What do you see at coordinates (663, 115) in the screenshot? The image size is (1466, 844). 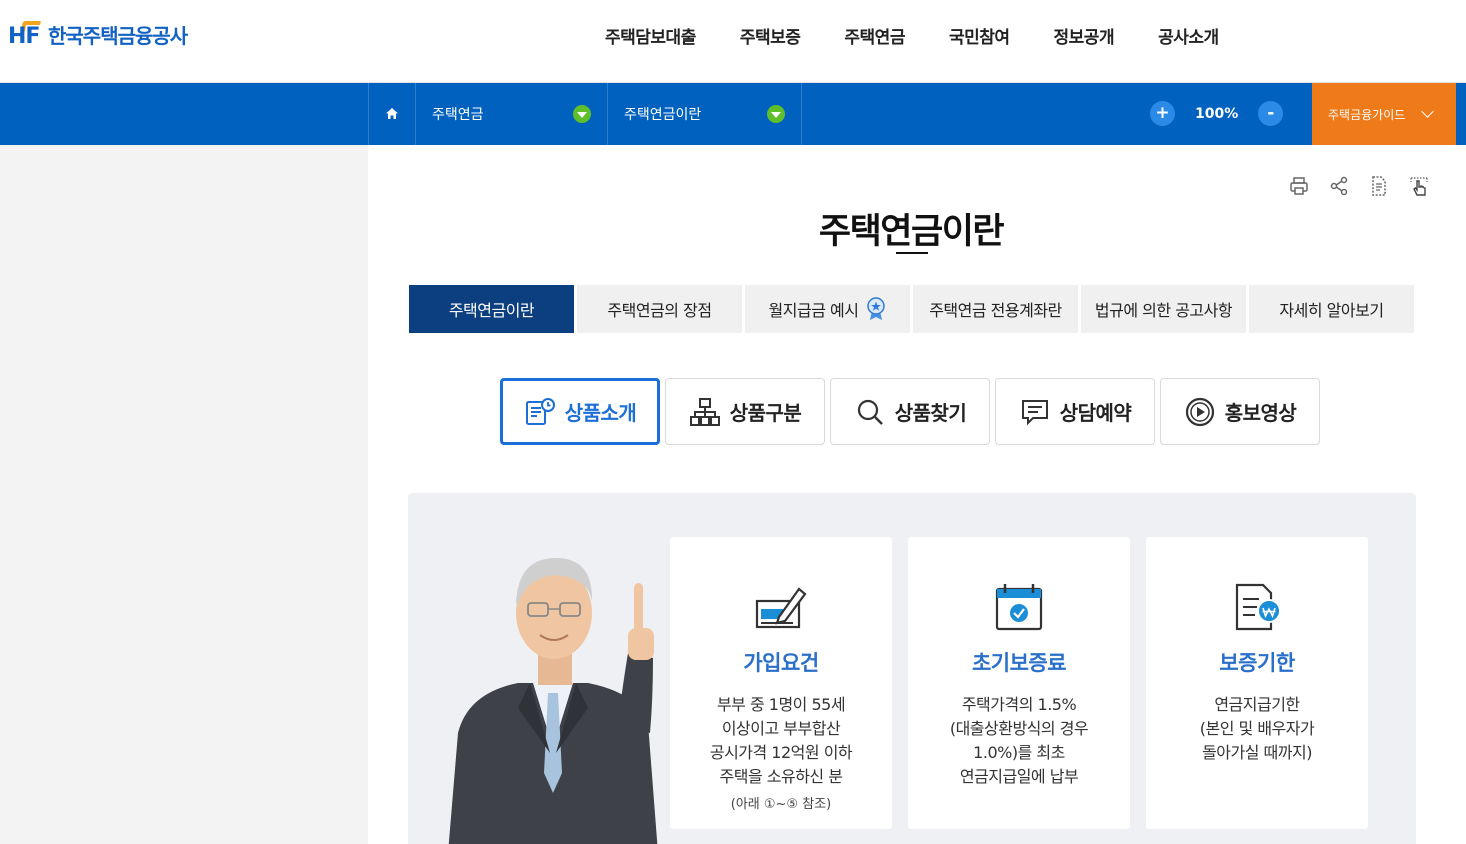 I see `location-level2-label: 주택연금이란` at bounding box center [663, 115].